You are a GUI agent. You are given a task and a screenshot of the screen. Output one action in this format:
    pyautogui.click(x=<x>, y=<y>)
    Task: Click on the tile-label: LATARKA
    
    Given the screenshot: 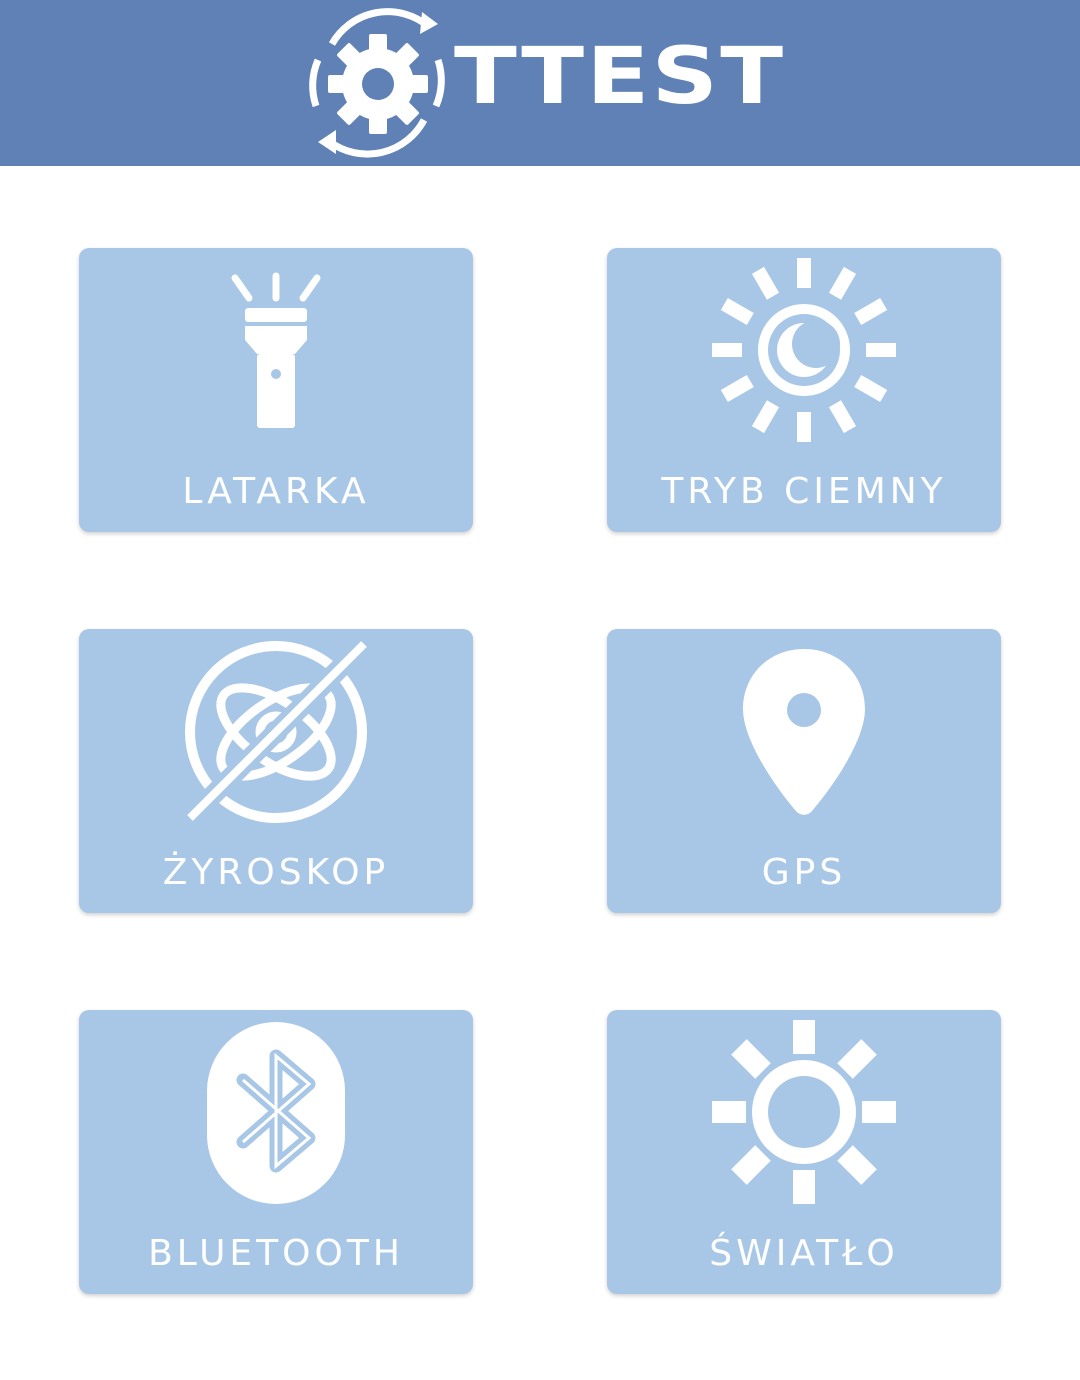 What is the action you would take?
    pyautogui.click(x=276, y=491)
    